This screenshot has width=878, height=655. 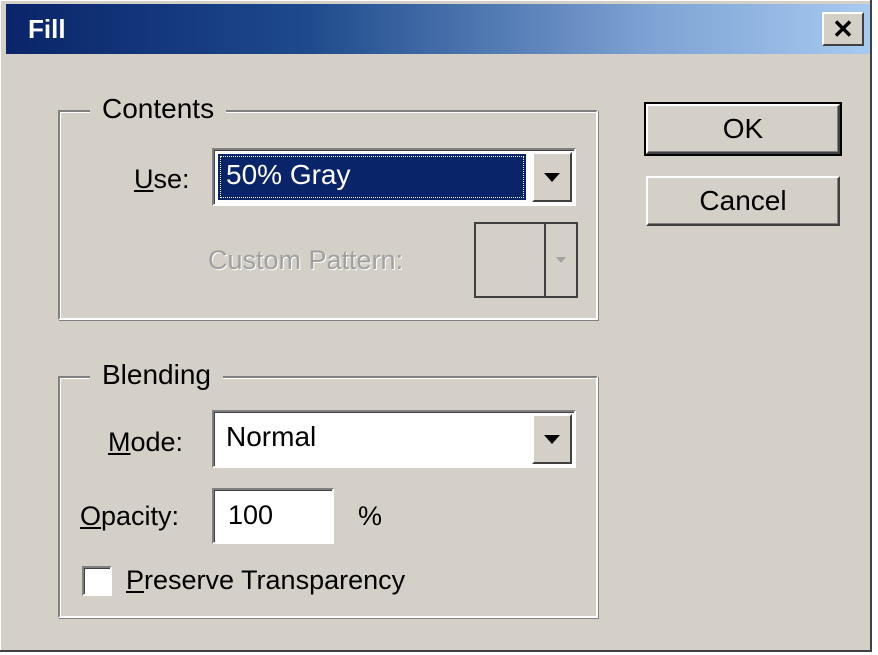 What do you see at coordinates (273, 516) in the screenshot?
I see `opacity-input: 100` at bounding box center [273, 516].